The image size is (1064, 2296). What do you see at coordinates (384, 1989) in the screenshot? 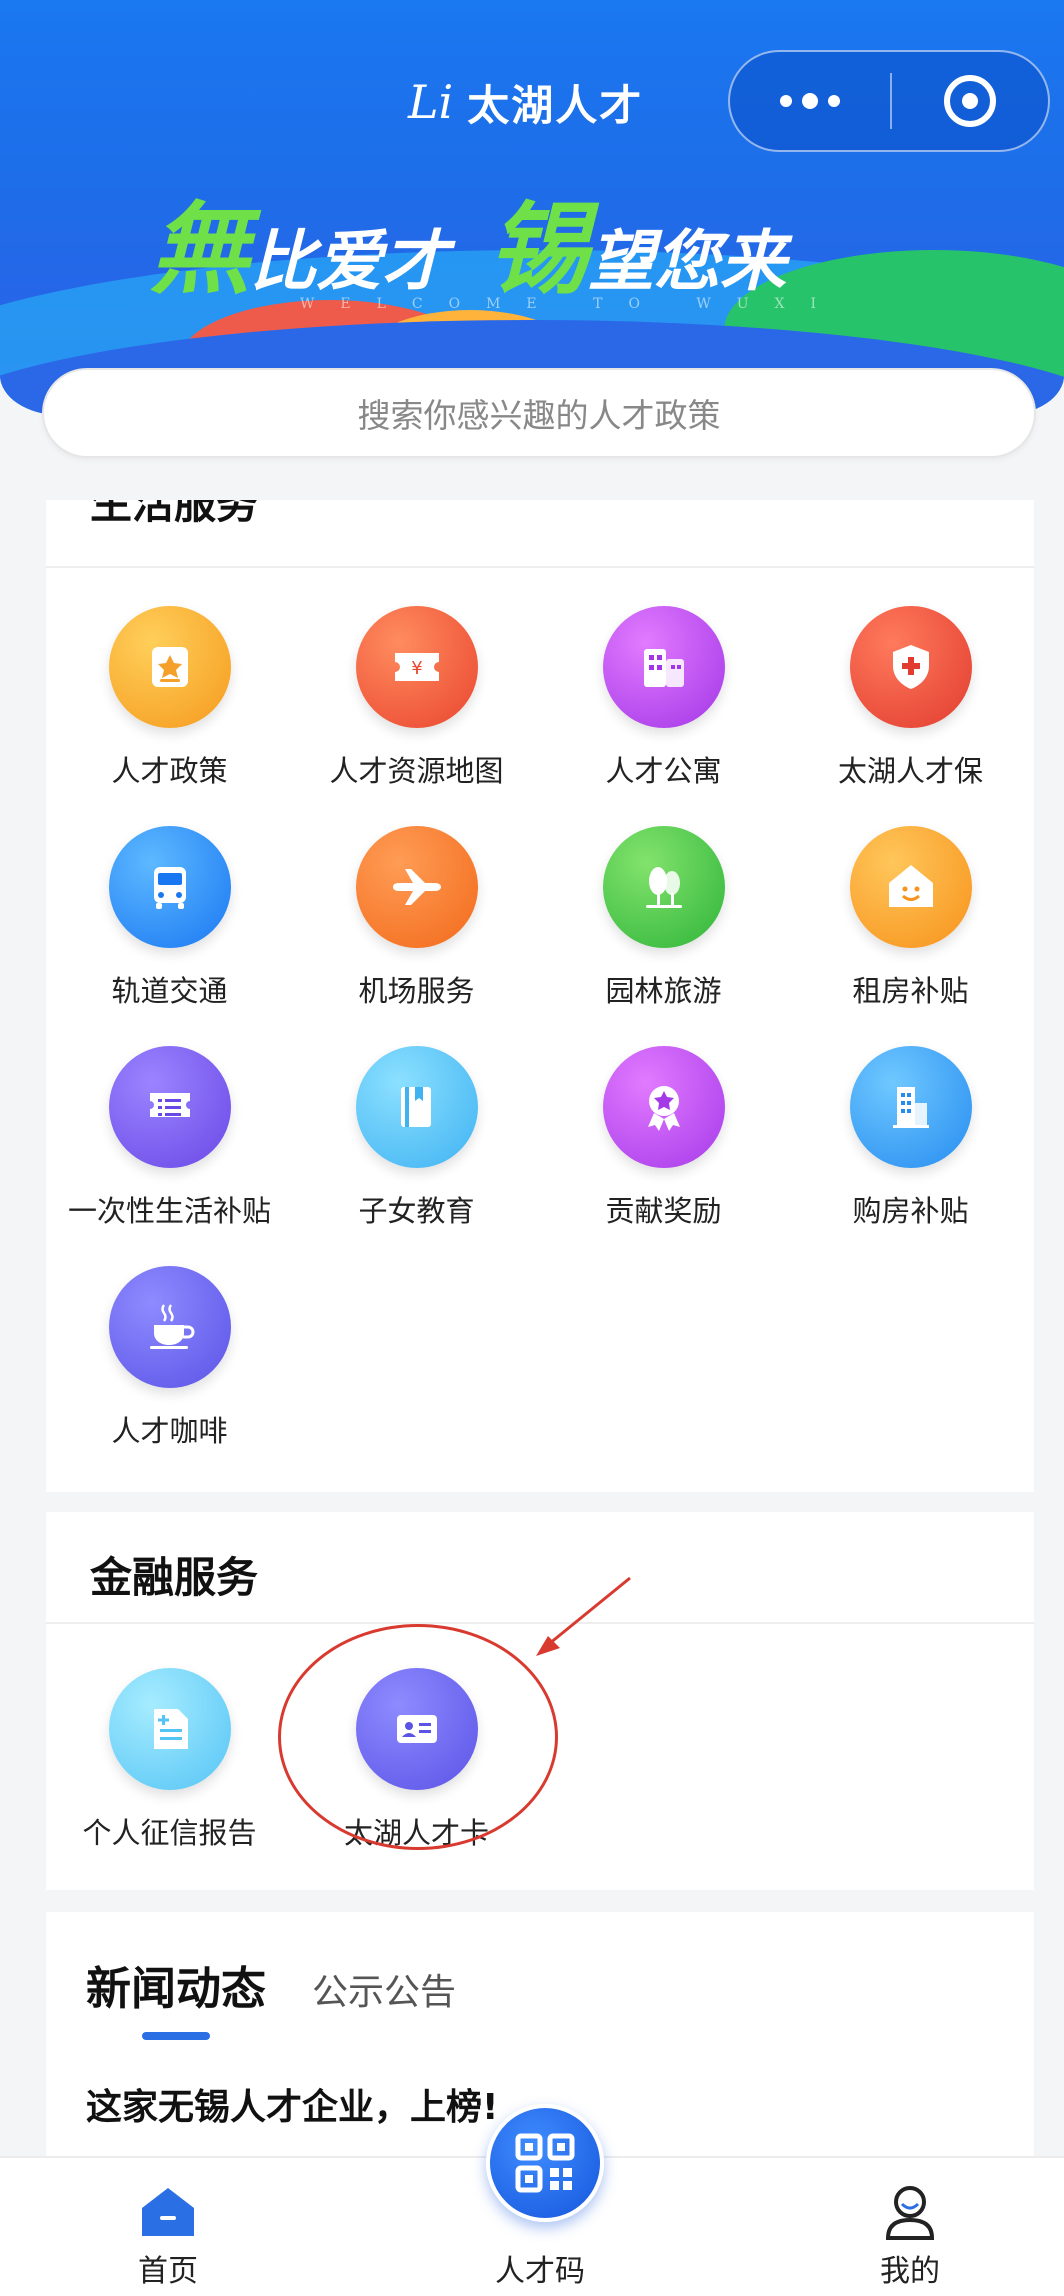
I see `tab-announcements: 公示公告` at bounding box center [384, 1989].